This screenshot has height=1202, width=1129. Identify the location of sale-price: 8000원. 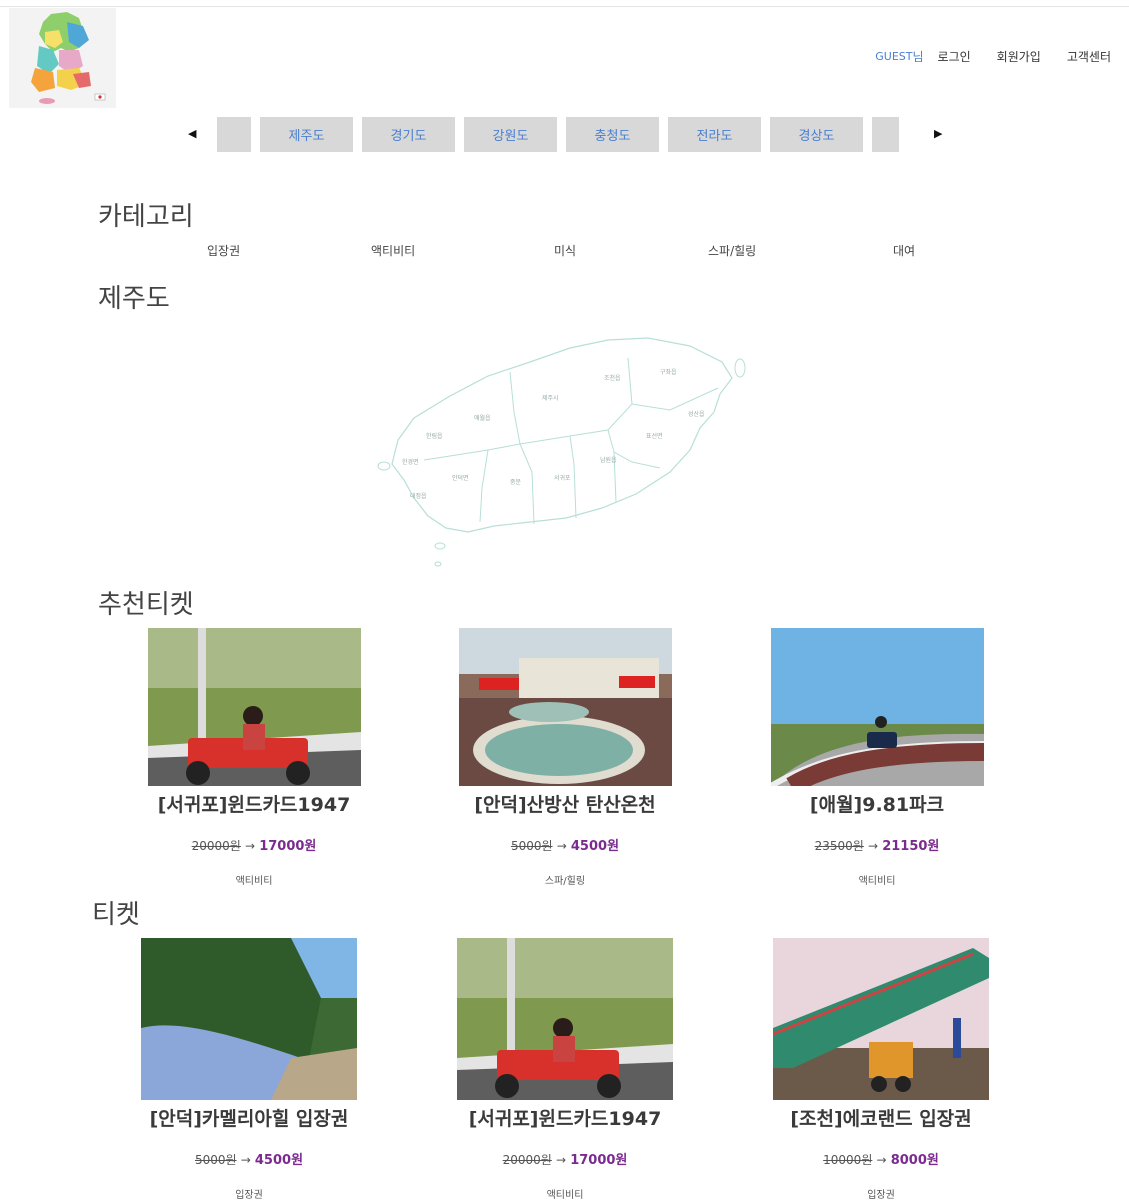
(914, 1160).